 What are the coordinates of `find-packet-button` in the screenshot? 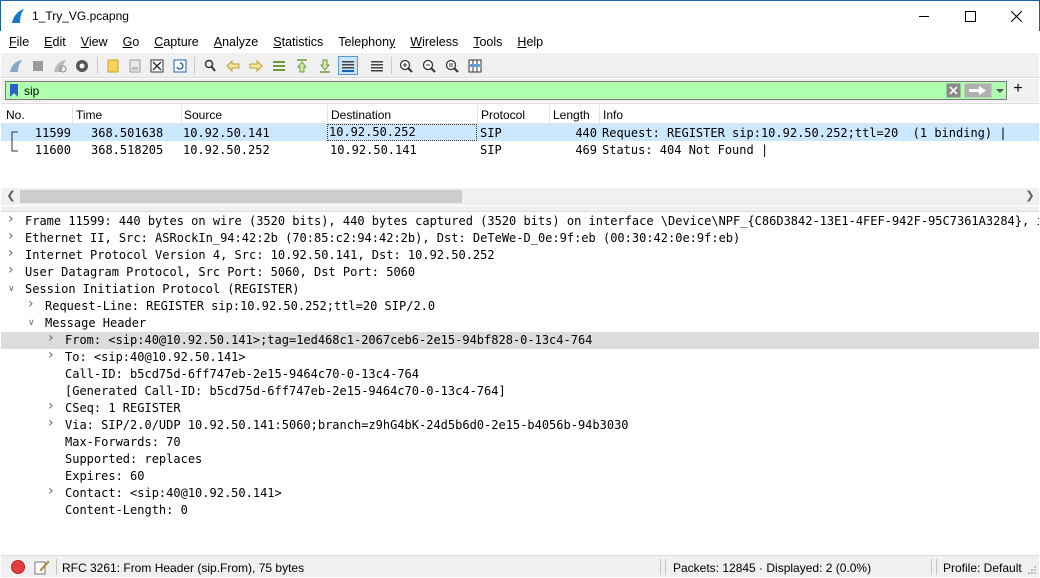 It's located at (210, 65).